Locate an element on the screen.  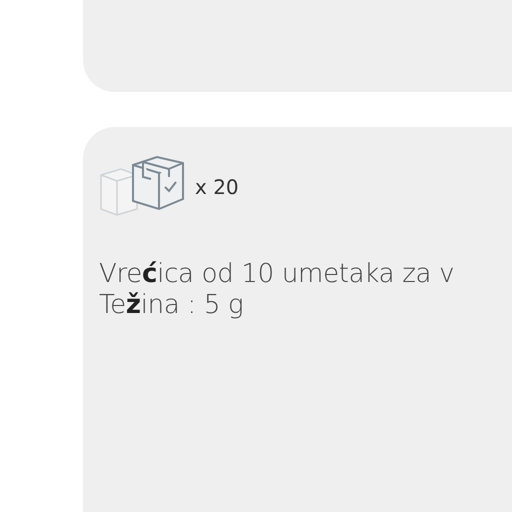
description-line: Vrećica od 10 umetaka za v is located at coordinates (277, 274).